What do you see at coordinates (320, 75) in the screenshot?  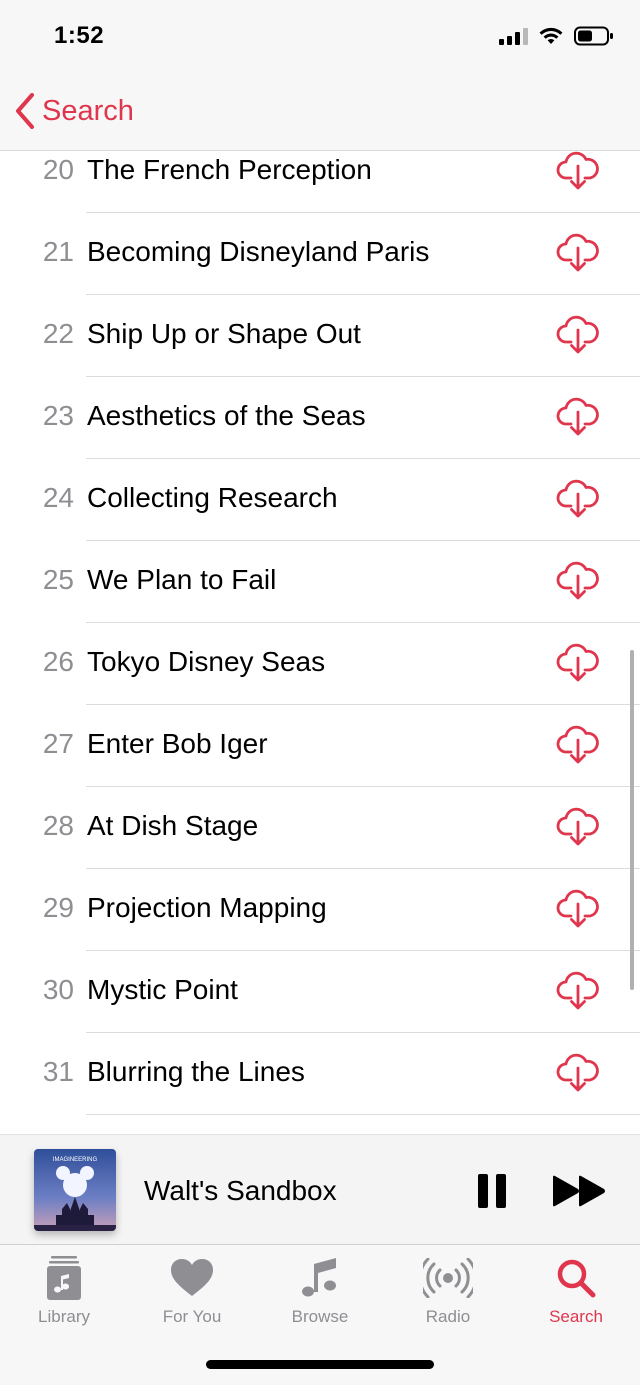 I see `navigation-bar: 1:52 Search` at bounding box center [320, 75].